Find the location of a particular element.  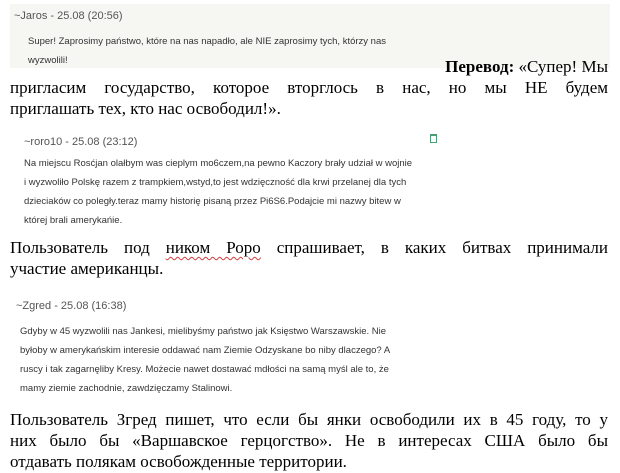

translation-text: спрашивает, в каких битвах принимали is located at coordinates (434, 247).